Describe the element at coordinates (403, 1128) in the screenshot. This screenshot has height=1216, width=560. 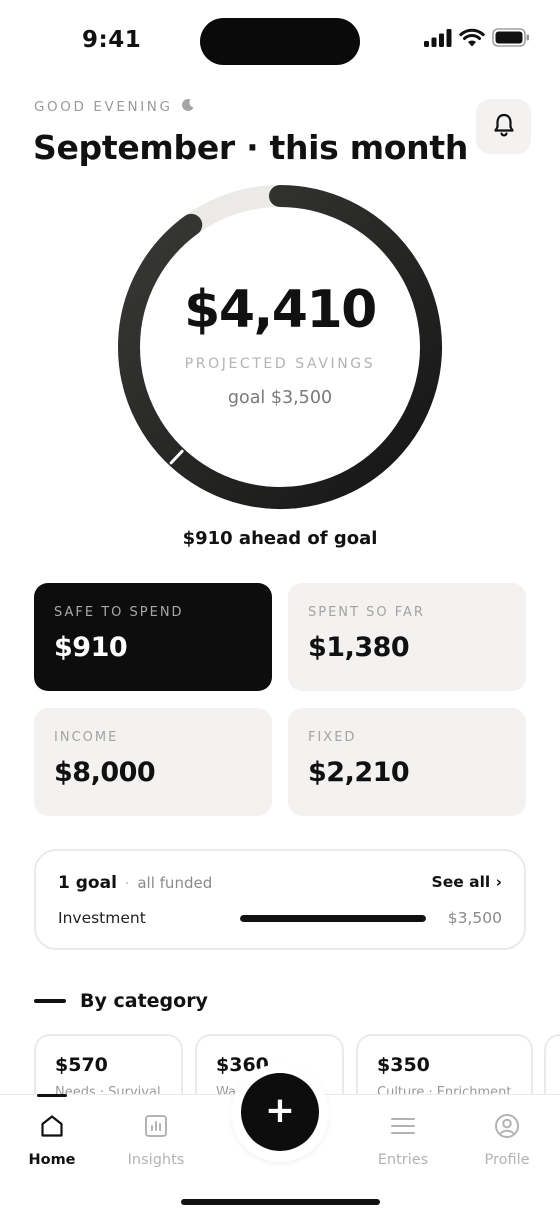
I see `list-icon` at that location.